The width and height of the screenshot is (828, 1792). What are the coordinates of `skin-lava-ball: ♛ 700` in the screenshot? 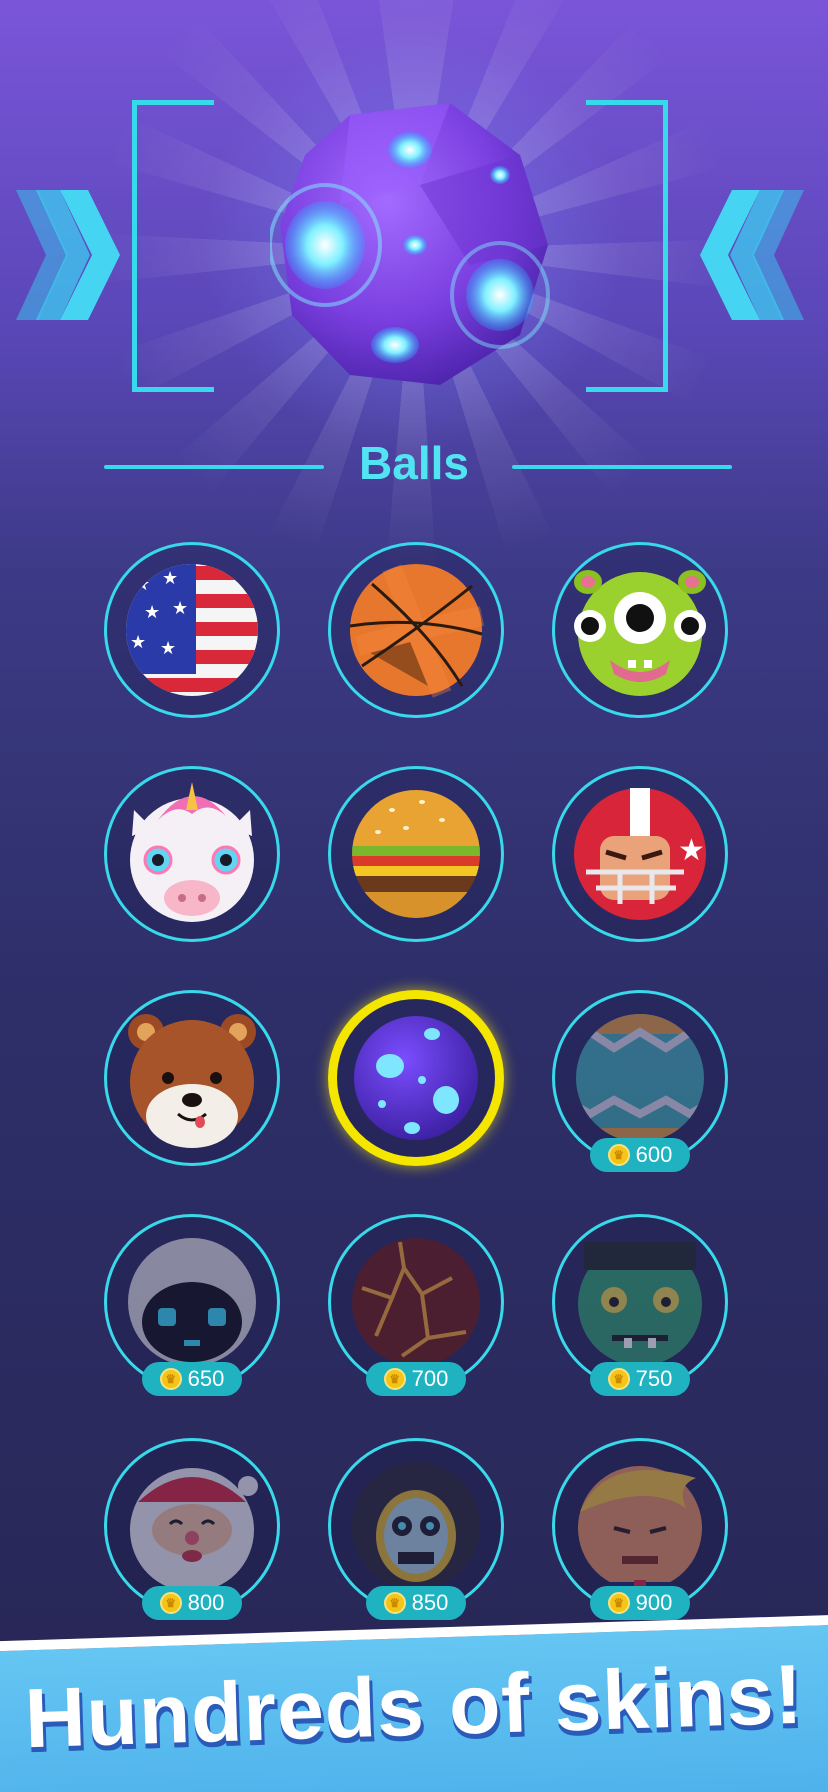 It's located at (416, 1305).